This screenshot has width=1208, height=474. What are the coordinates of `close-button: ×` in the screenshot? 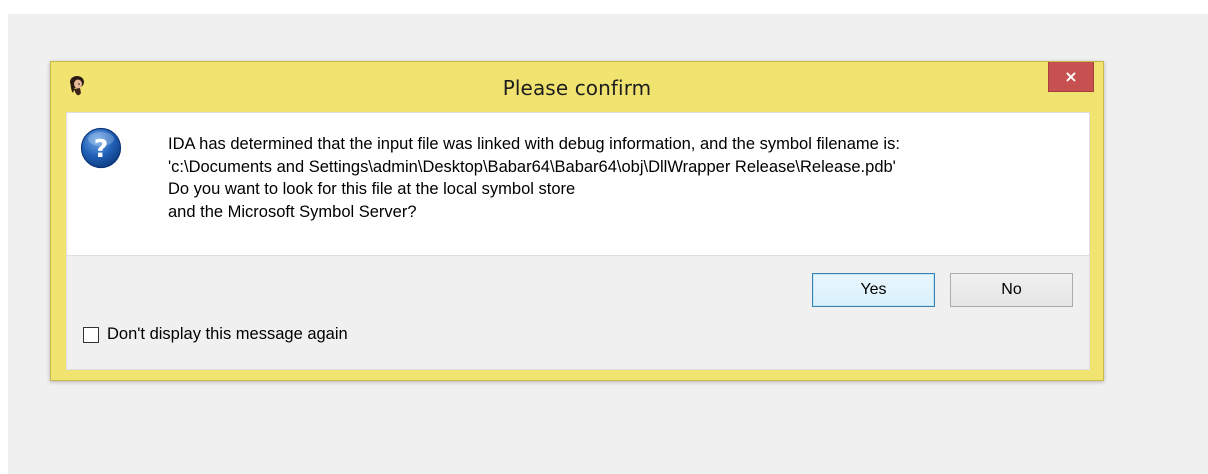 It's located at (1071, 77).